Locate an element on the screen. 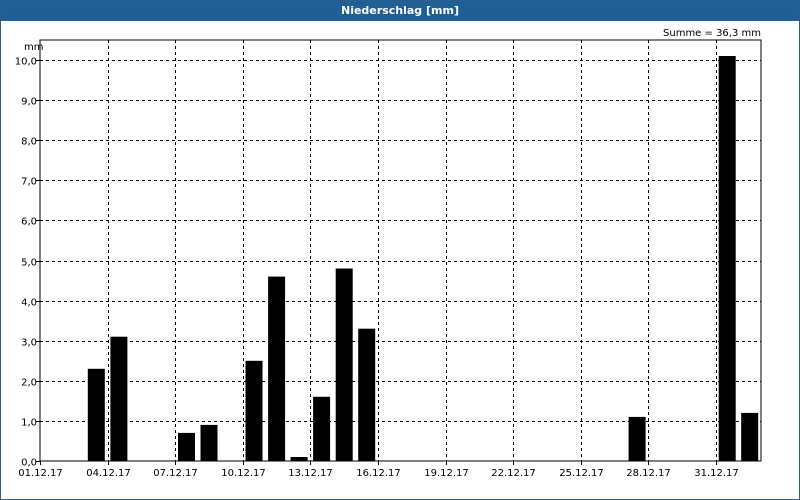 The width and height of the screenshot is (800, 500). y-axis-unit-label: mm is located at coordinates (33, 47).